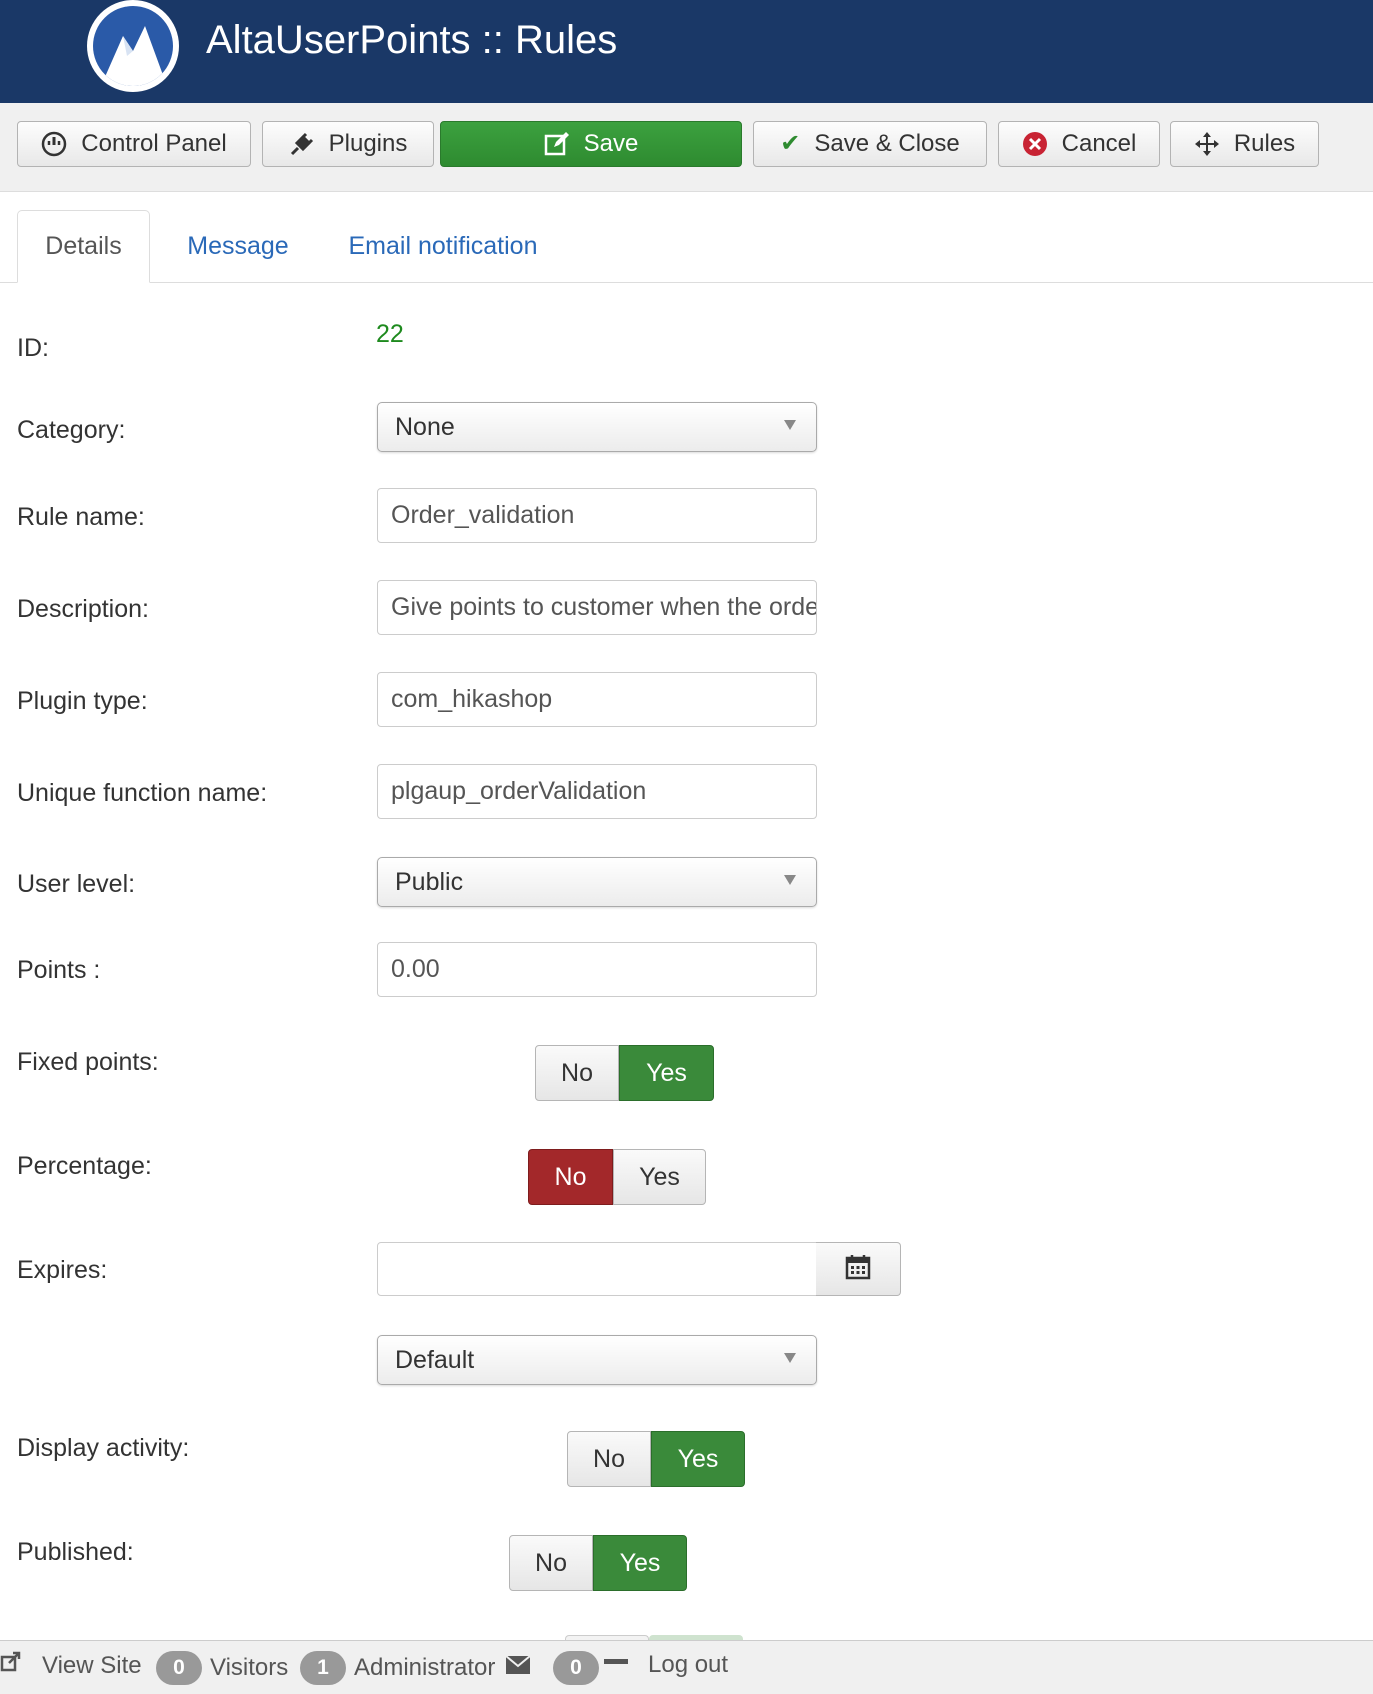 The image size is (1373, 1694). Describe the element at coordinates (76, 884) in the screenshot. I see `user-level-label: User level:` at that location.